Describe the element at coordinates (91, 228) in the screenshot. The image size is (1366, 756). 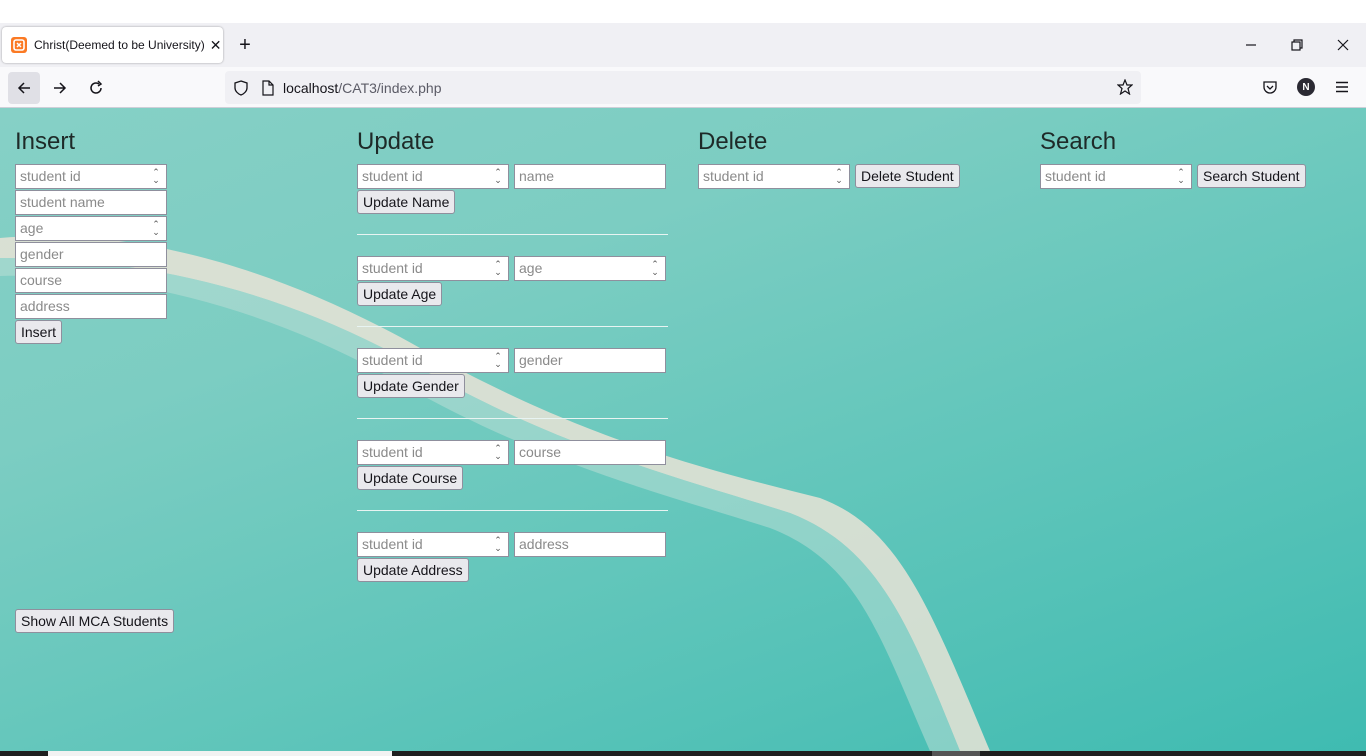
I see `insert-age-input: age ⌃ ⌄` at that location.